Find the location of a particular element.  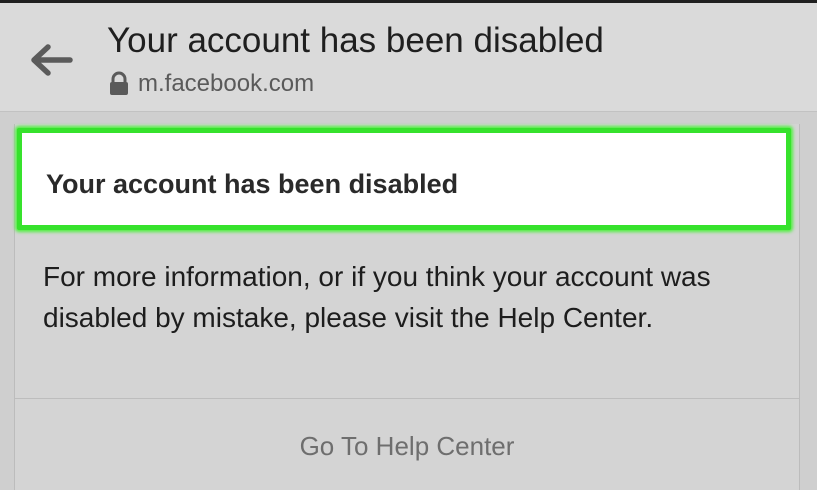

dialog-title: Your account has been disabled is located at coordinates (252, 184).